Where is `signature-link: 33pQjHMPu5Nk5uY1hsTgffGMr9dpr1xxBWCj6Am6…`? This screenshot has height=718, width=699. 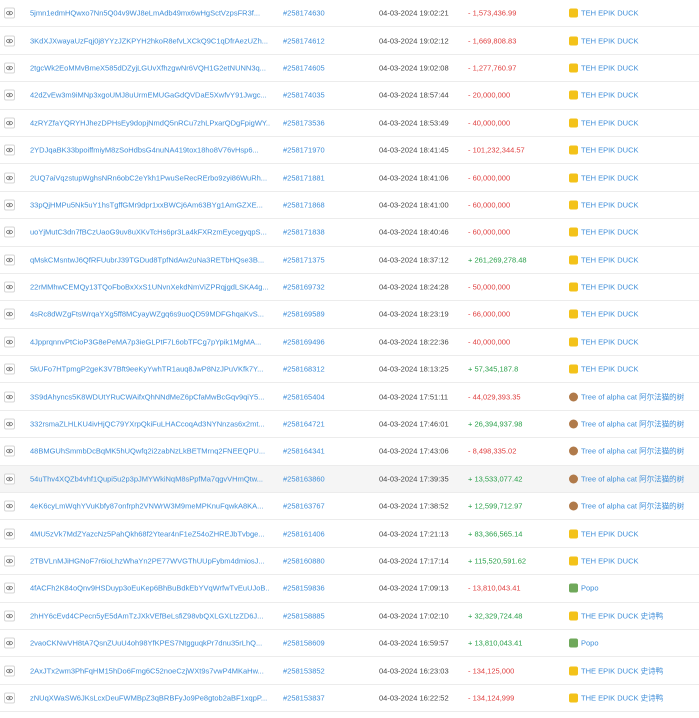 signature-link: 33pQjHMPu5Nk5uY1hsTgffGMr9dpr1xxBWCj6Am6… is located at coordinates (150, 204).